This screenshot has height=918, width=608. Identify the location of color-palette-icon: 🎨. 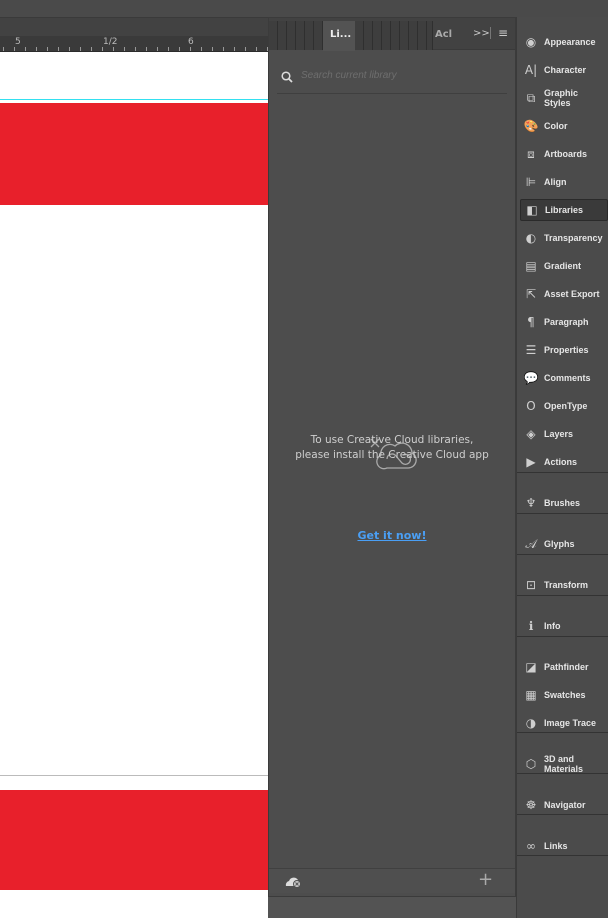
(531, 126).